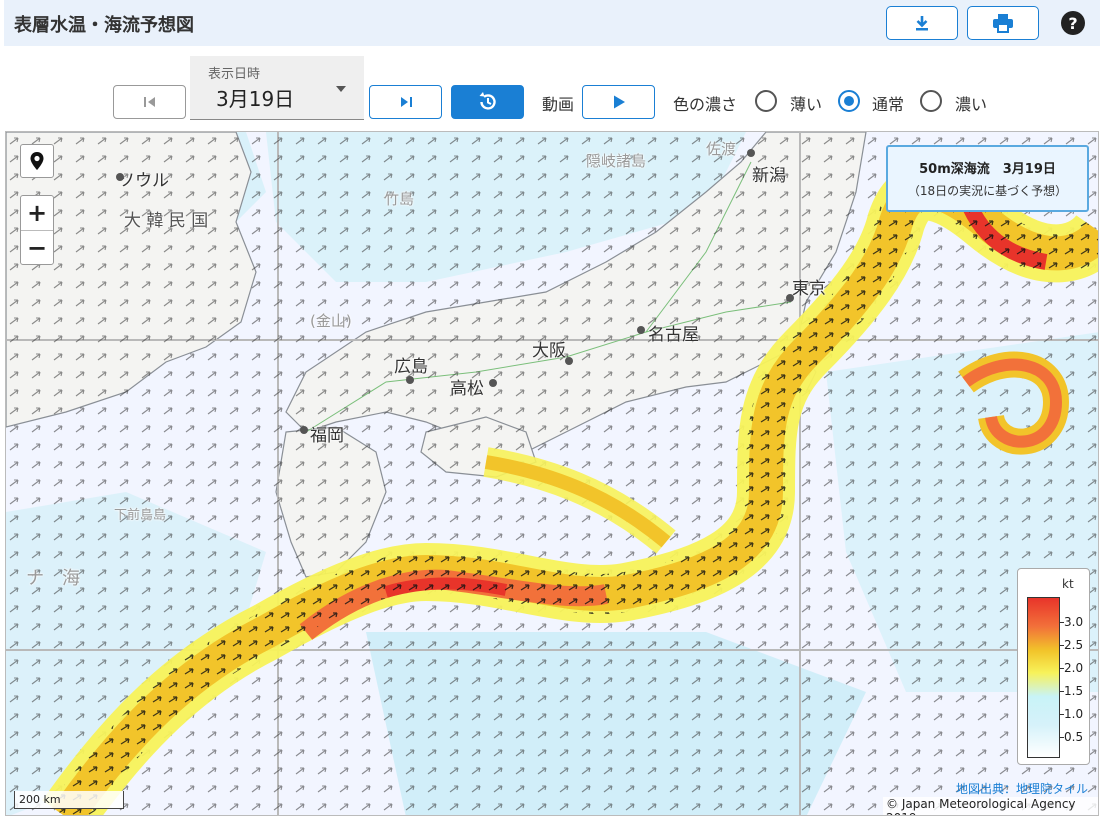 This screenshot has height=824, width=1108. I want to click on play-button, so click(618, 102).